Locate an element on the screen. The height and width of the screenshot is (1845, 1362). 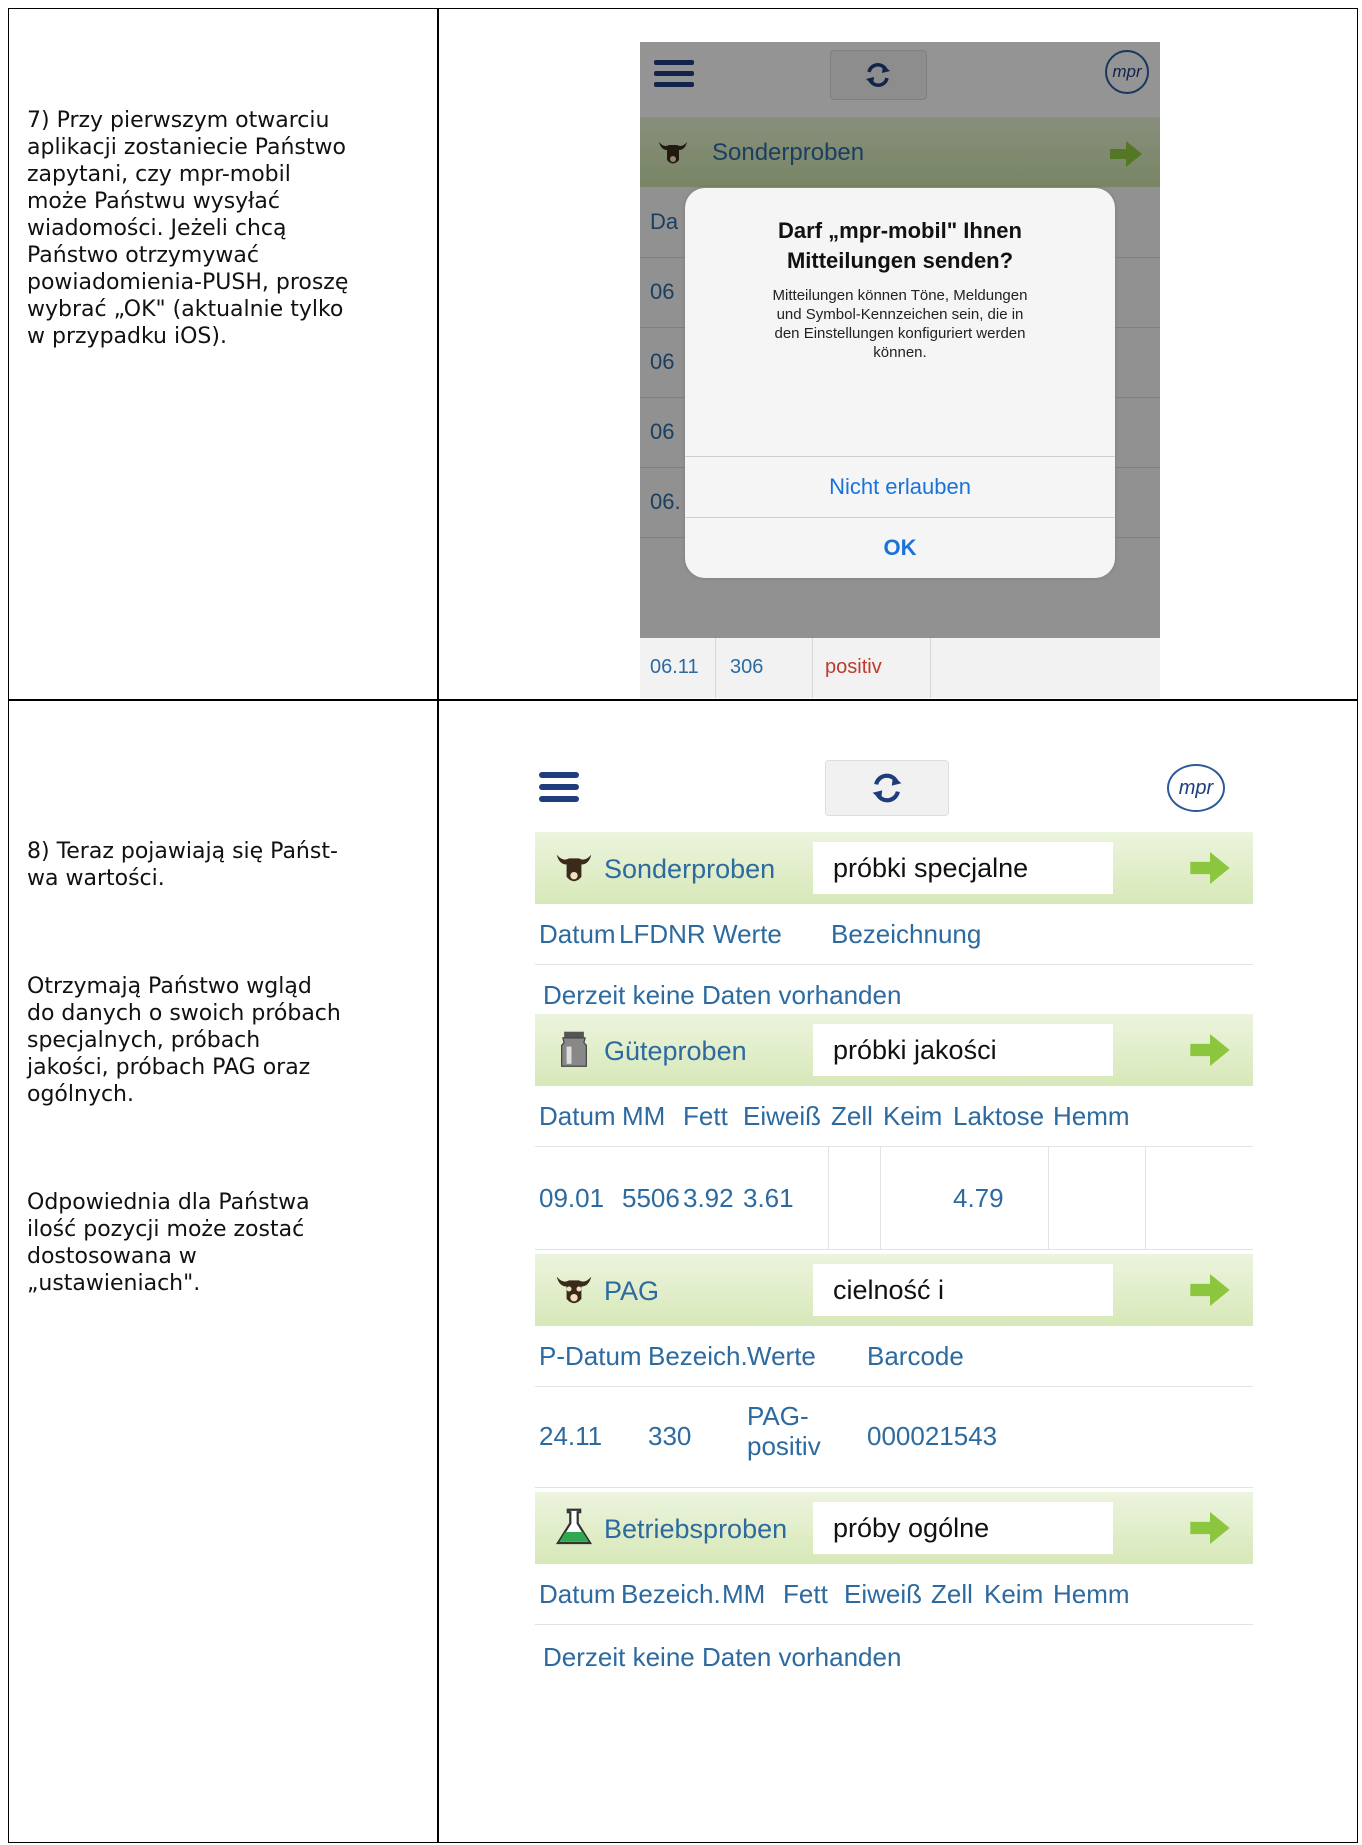
guteproben-section: Güteproben próbki jakości is located at coordinates (894, 1050).